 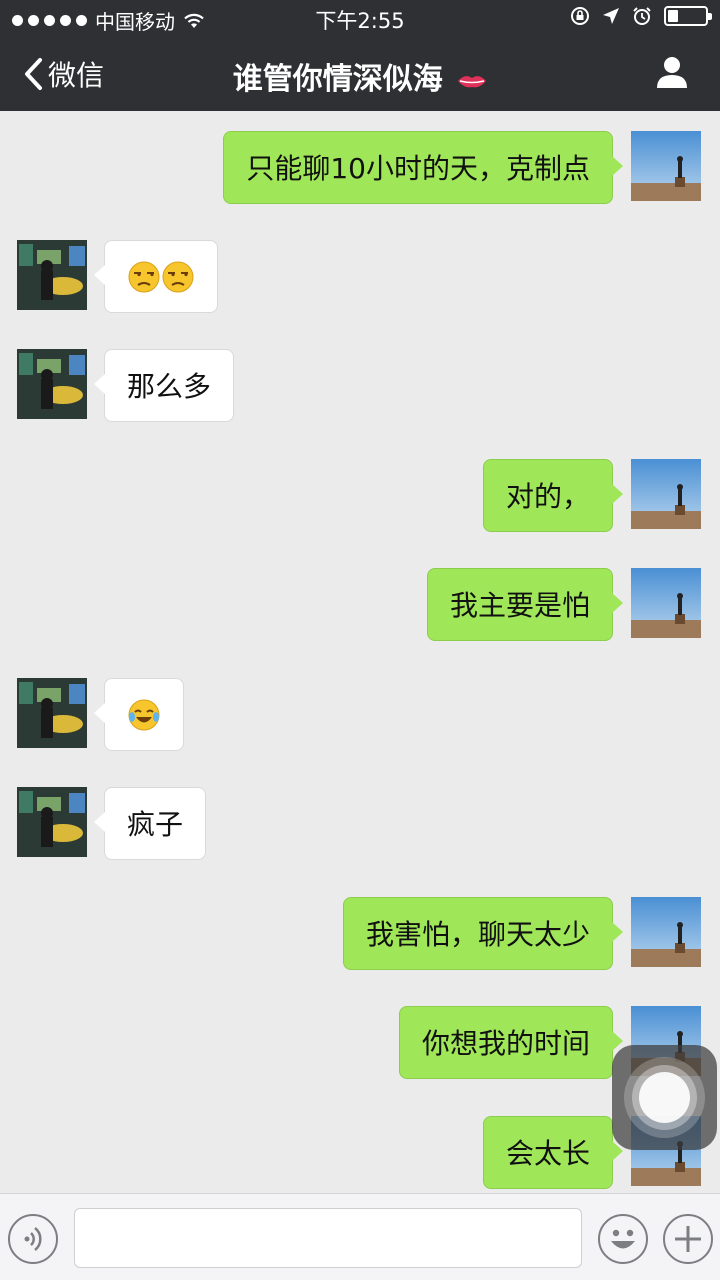 What do you see at coordinates (155, 824) in the screenshot?
I see `message-text: 疯子` at bounding box center [155, 824].